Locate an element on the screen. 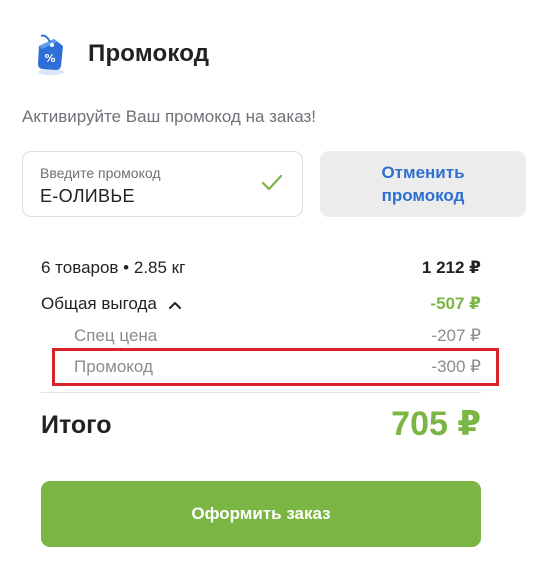  promo-code-label: Введите промокод is located at coordinates (100, 173).